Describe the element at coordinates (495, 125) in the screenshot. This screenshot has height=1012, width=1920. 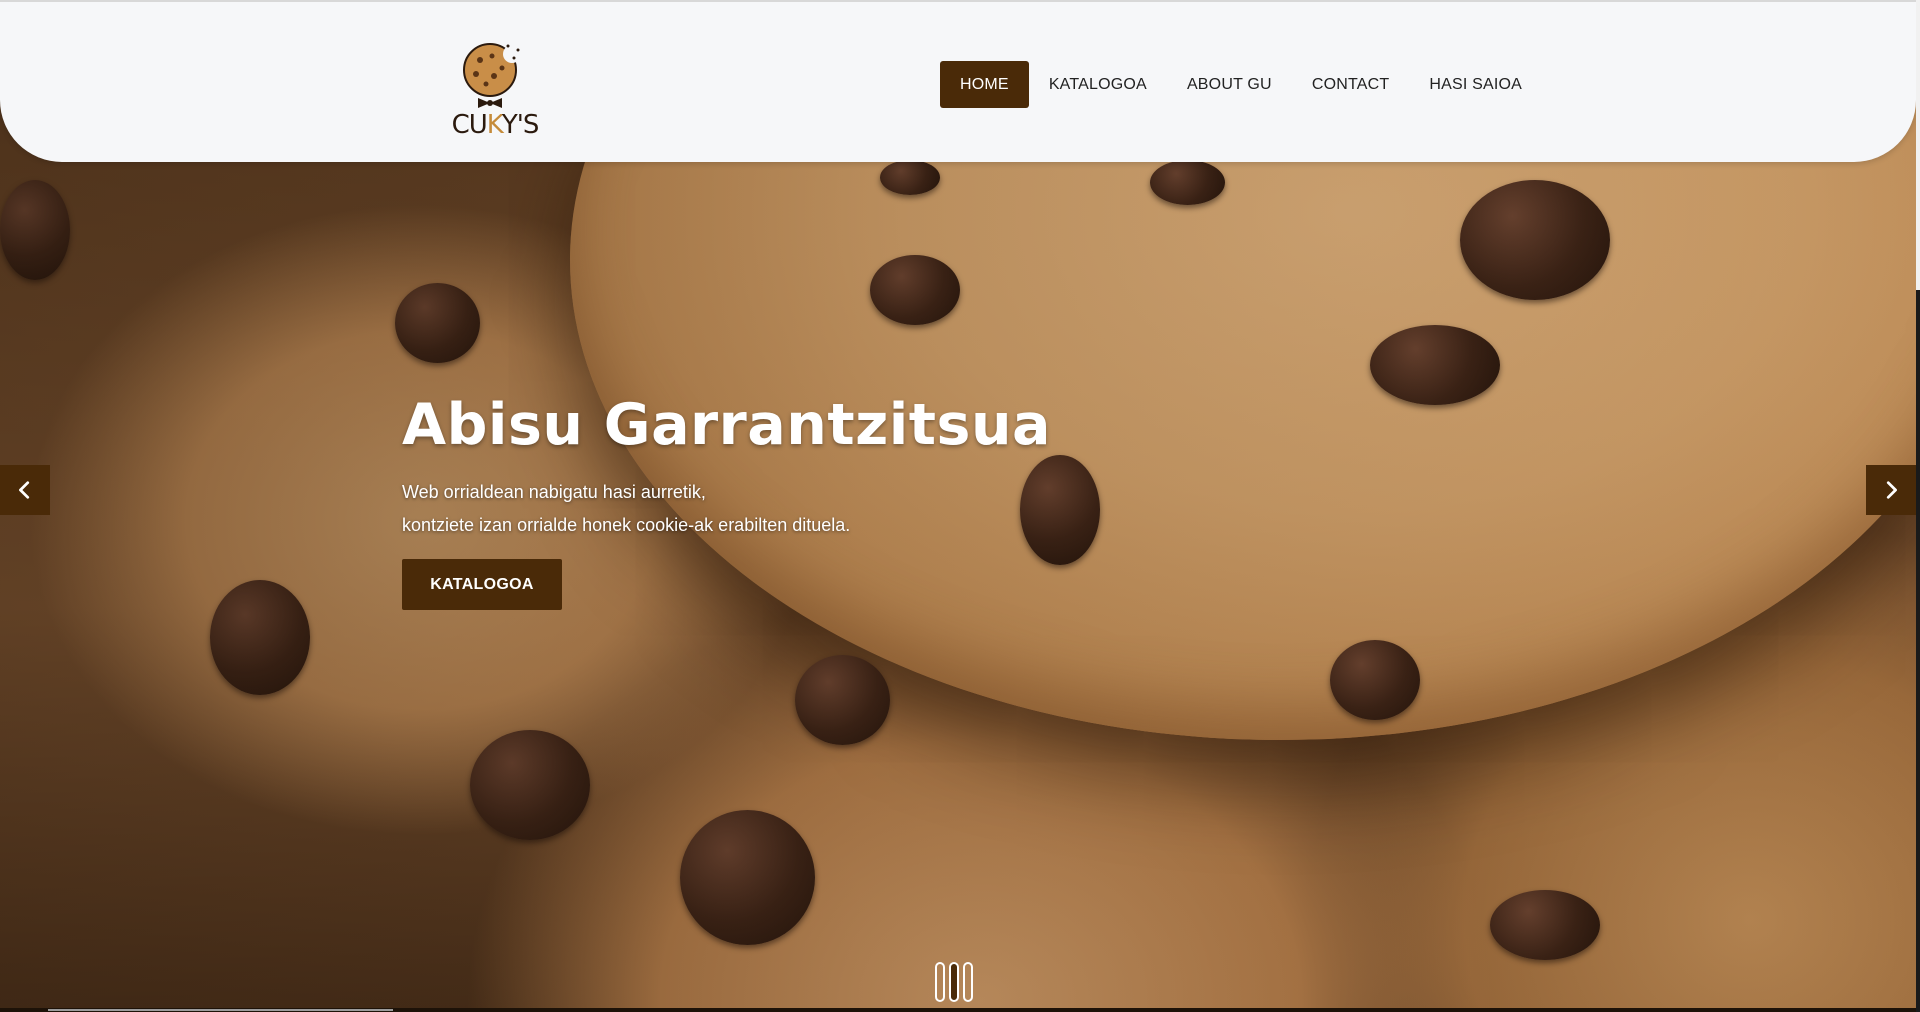
I see `logo-wordmark: CUKY'S` at that location.